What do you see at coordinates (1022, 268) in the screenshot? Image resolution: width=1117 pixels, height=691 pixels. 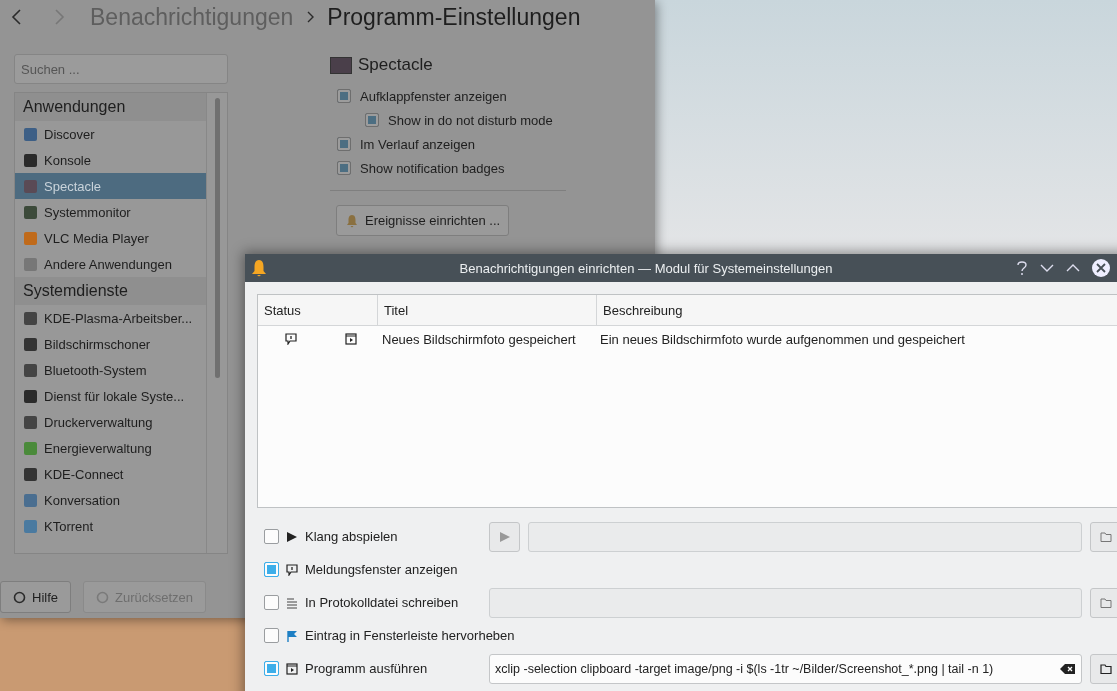 I see `help-icon` at bounding box center [1022, 268].